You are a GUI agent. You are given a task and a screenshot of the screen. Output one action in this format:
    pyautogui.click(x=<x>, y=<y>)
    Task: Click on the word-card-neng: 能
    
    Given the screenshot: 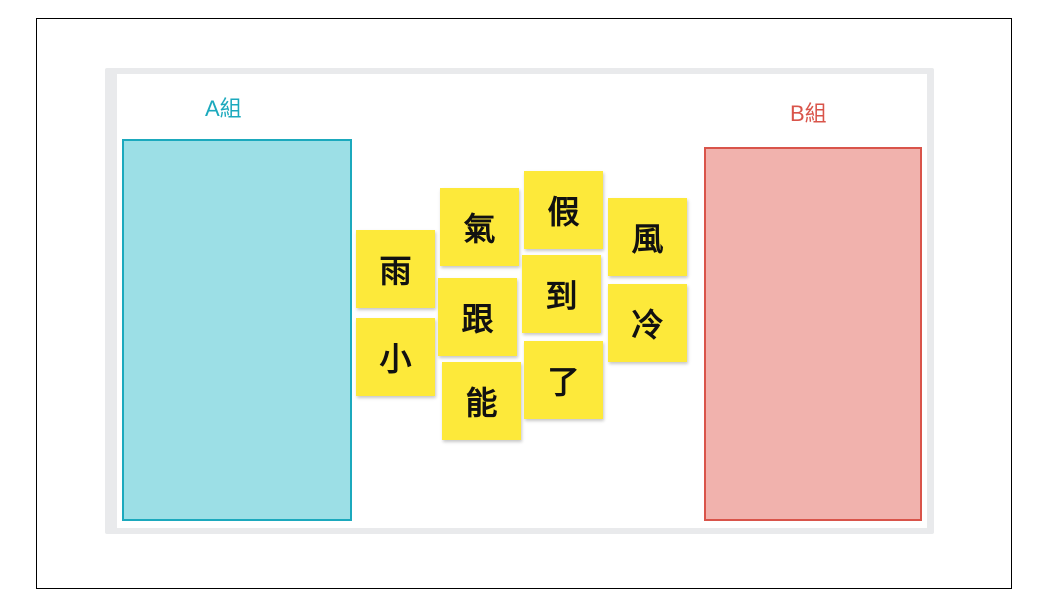 What is the action you would take?
    pyautogui.click(x=481, y=401)
    